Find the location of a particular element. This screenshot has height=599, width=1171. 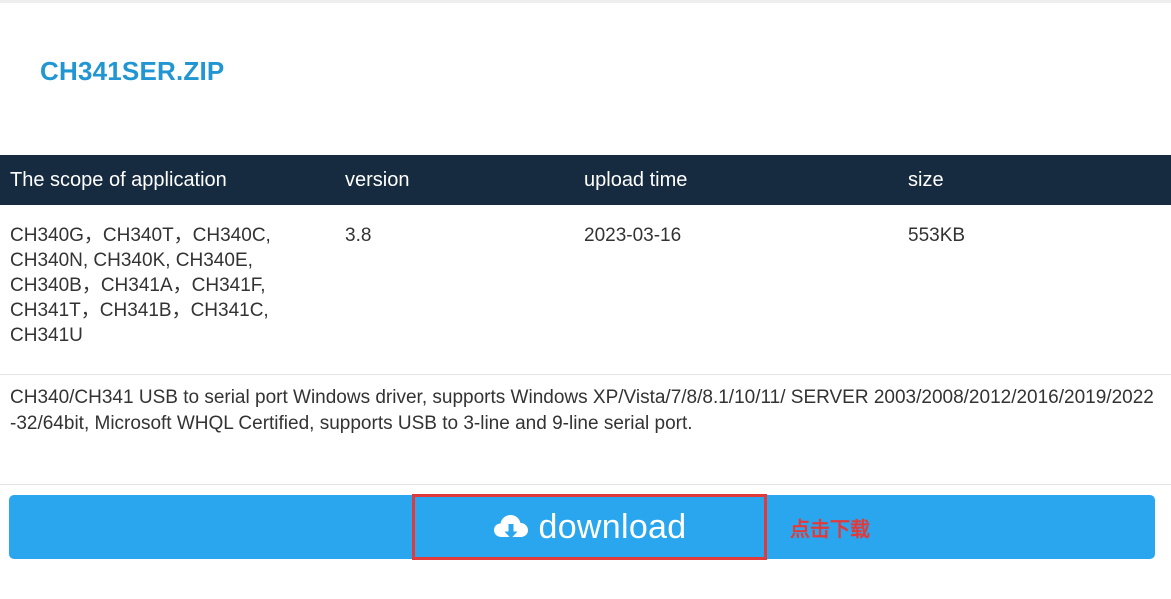

scope-line: CH340N, CH340K, CH340E, is located at coordinates (131, 260).